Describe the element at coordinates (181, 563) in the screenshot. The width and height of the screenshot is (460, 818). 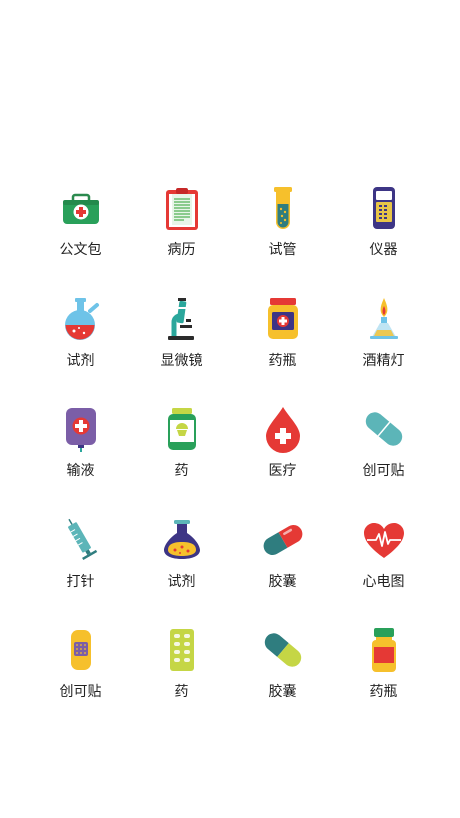
I see `grid-item-reagent-conical: 试剂` at that location.